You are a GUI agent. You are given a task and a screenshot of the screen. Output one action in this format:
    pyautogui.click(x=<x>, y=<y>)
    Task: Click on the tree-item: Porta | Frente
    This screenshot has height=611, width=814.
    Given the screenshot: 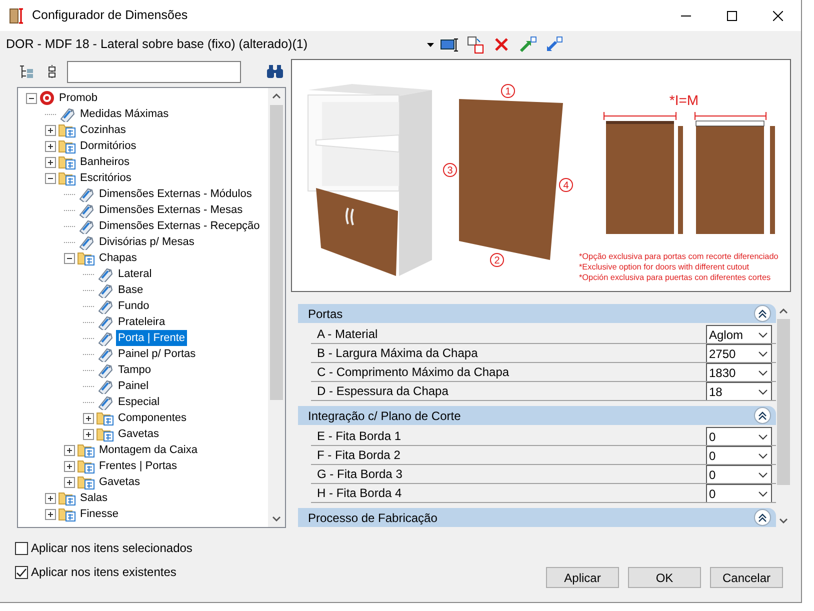 What is the action you would take?
    pyautogui.click(x=152, y=338)
    